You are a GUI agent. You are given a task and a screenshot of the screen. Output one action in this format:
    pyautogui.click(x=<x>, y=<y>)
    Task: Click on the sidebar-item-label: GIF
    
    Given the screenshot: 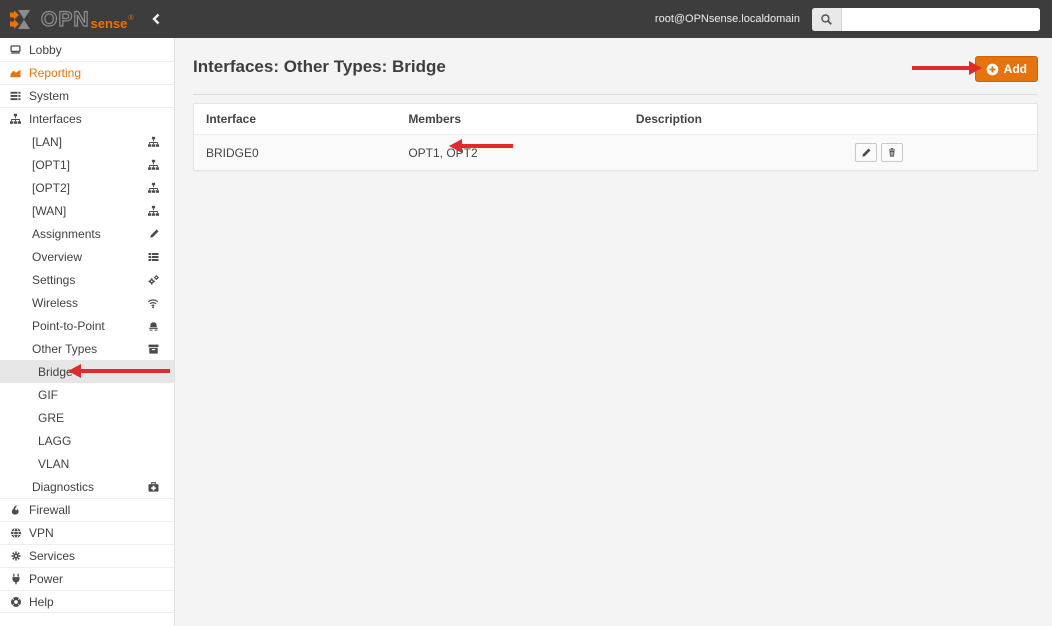 What is the action you would take?
    pyautogui.click(x=48, y=394)
    